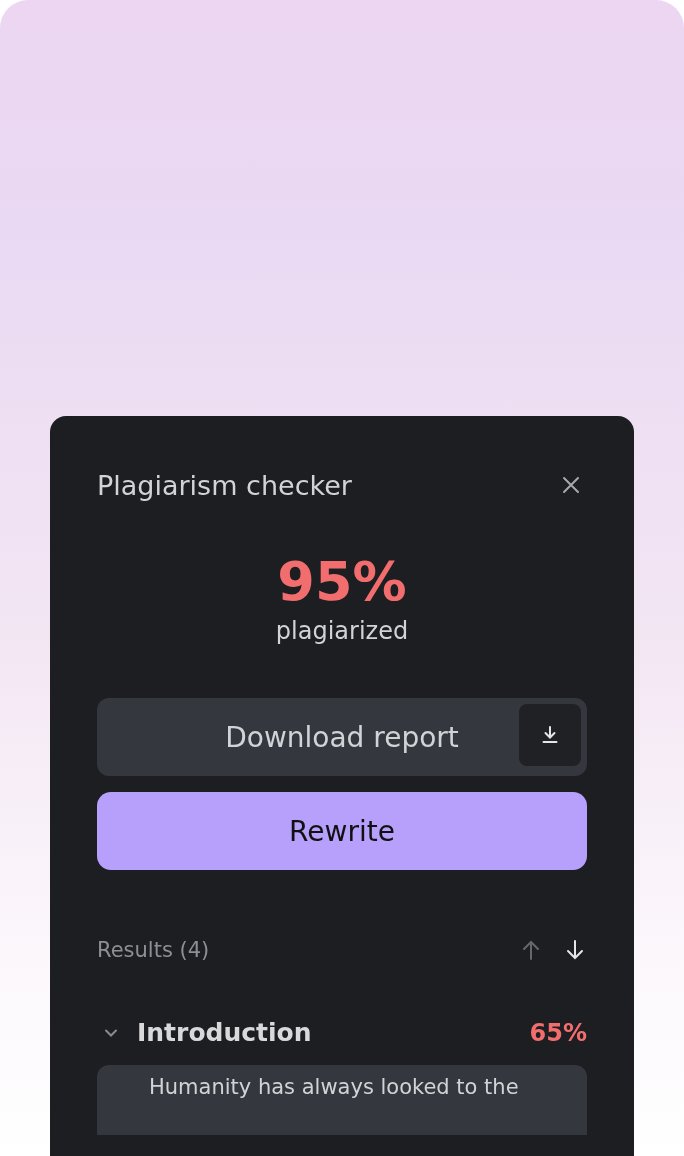 Image resolution: width=684 pixels, height=1156 pixels. I want to click on dialog-title: Plagiarism checker, so click(224, 485).